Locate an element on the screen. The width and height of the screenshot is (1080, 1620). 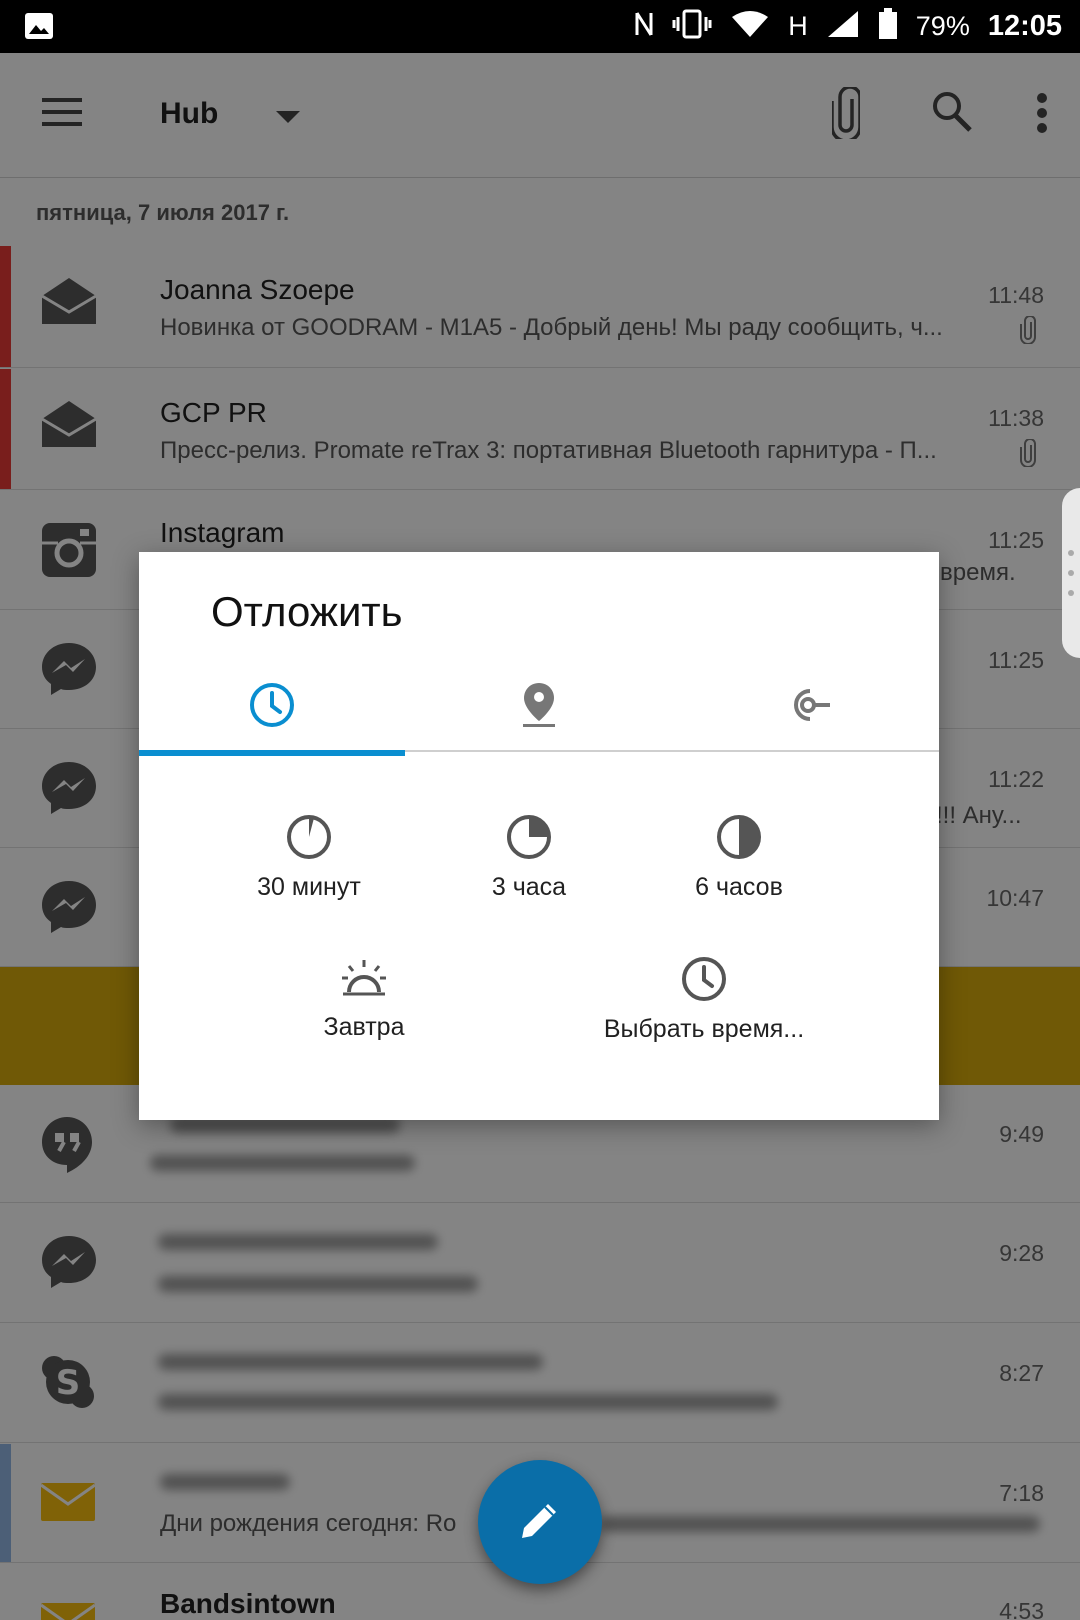
pie-30min-icon is located at coordinates (309, 839).